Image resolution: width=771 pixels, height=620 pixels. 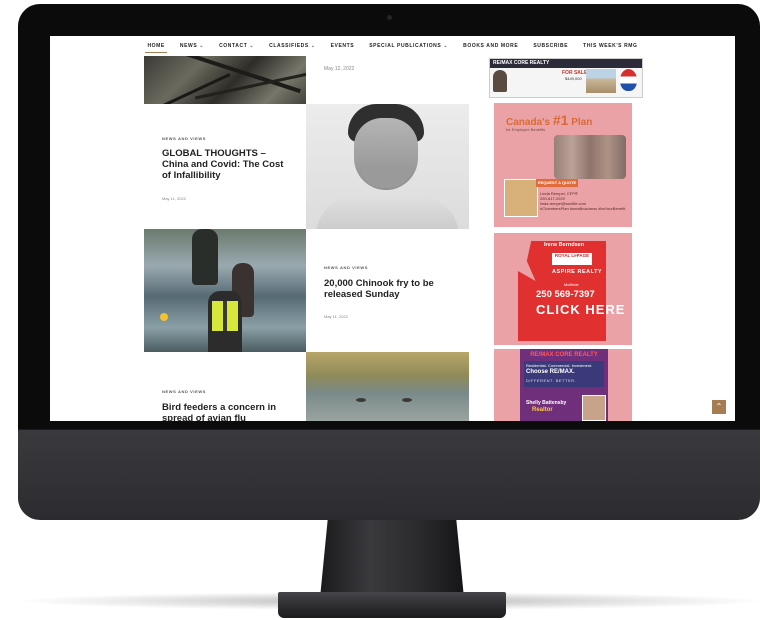 I want to click on nav-label: BOOKS AND MORE, so click(x=491, y=46).